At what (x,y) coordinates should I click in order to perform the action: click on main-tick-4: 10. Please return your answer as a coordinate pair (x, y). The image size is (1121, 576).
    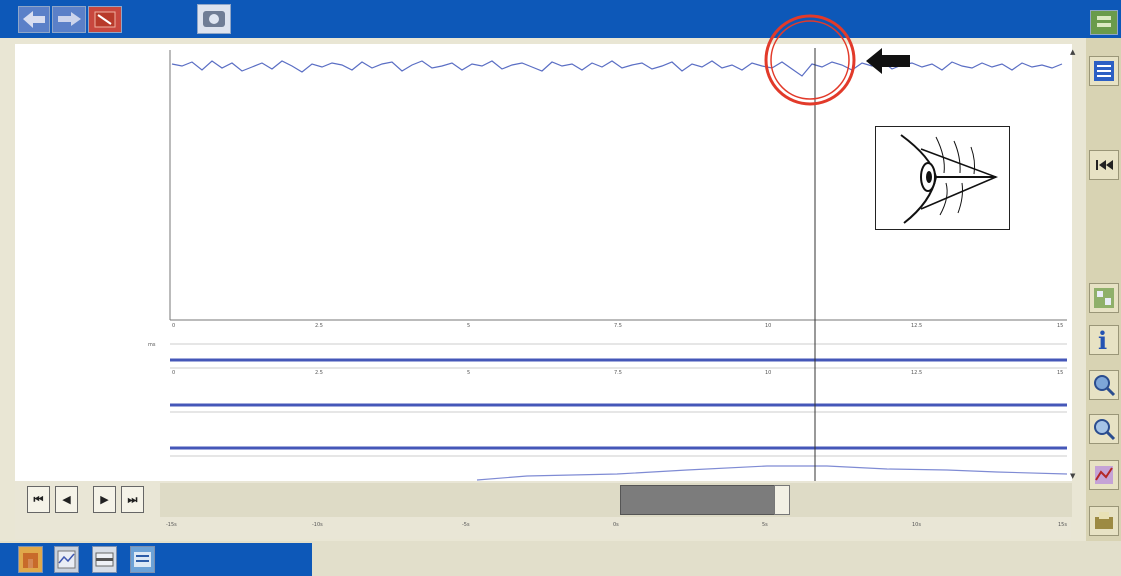
    Looking at the image, I should click on (768, 326).